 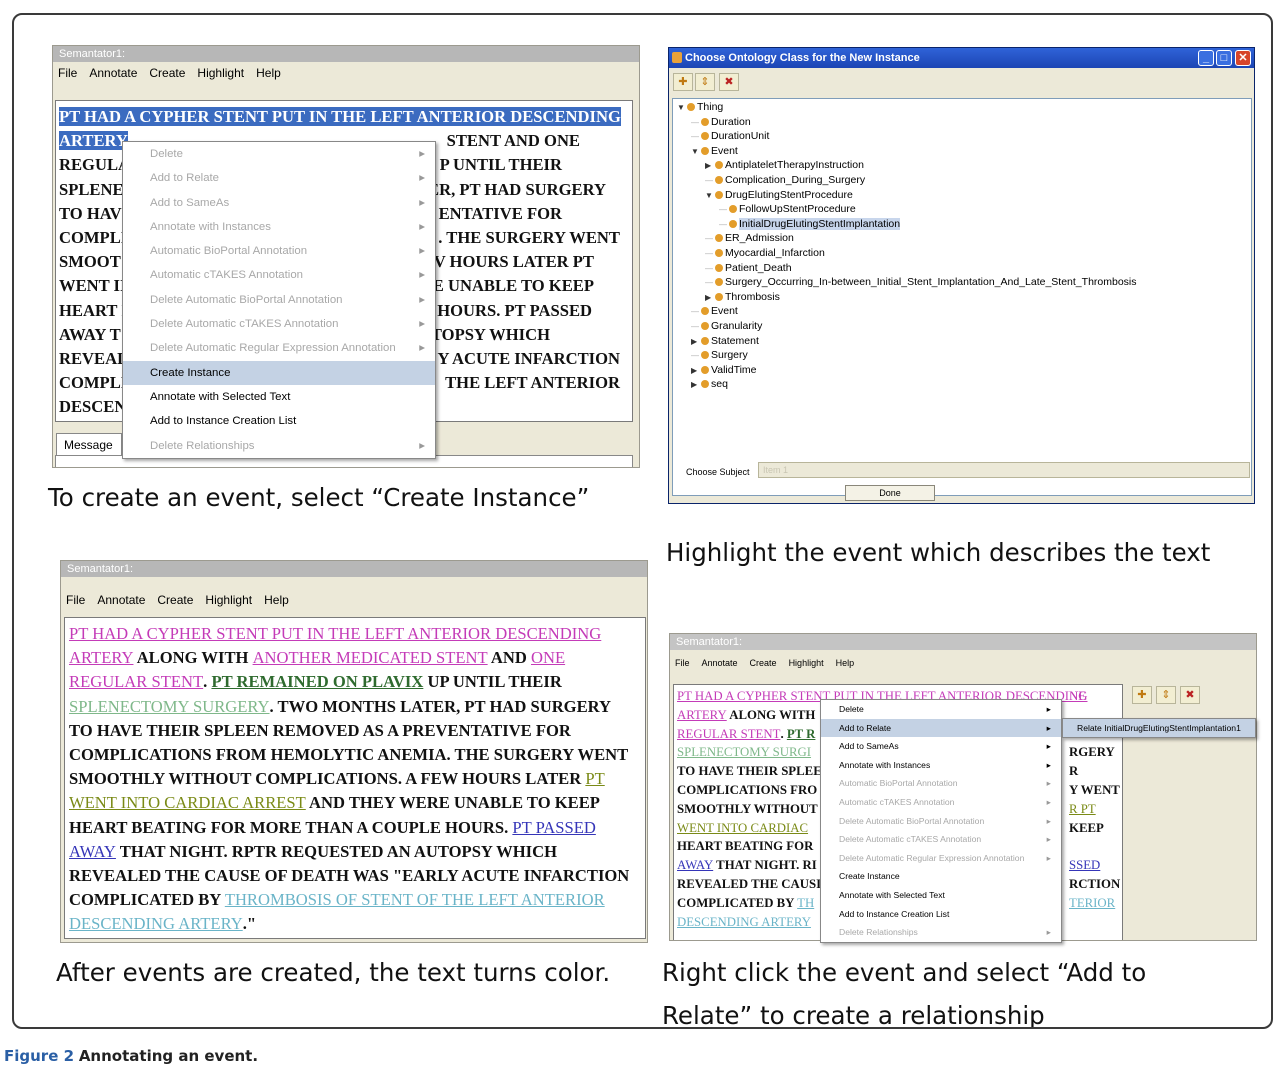 What do you see at coordinates (1004, 470) in the screenshot?
I see `choose-subject-select: Item 1` at bounding box center [1004, 470].